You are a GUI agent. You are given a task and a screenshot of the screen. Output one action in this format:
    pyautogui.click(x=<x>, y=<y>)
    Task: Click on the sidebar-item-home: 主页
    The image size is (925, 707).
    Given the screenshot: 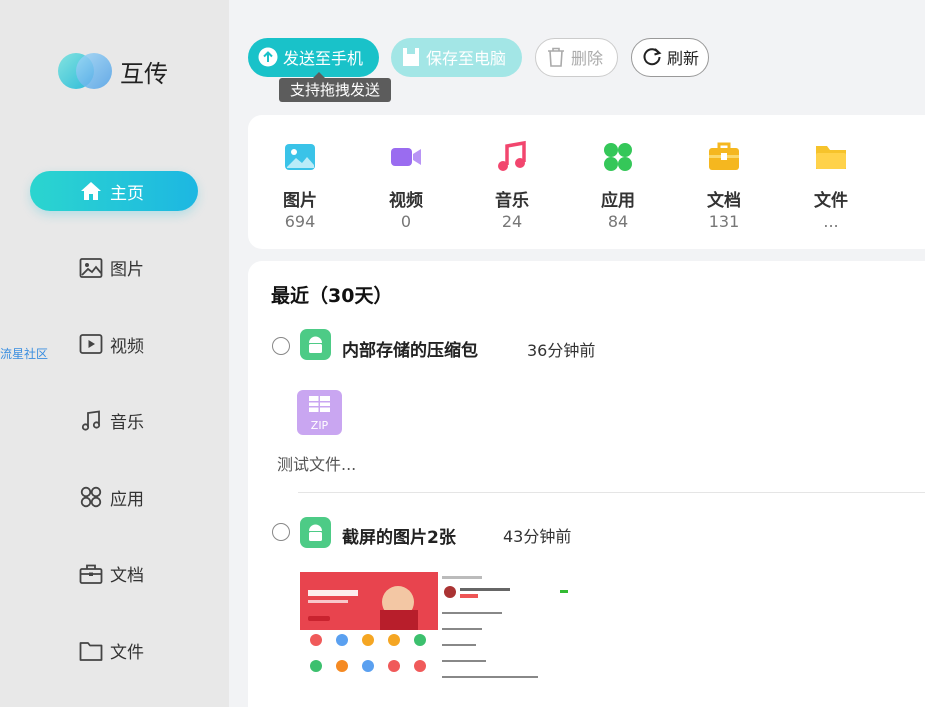 What is the action you would take?
    pyautogui.click(x=114, y=191)
    